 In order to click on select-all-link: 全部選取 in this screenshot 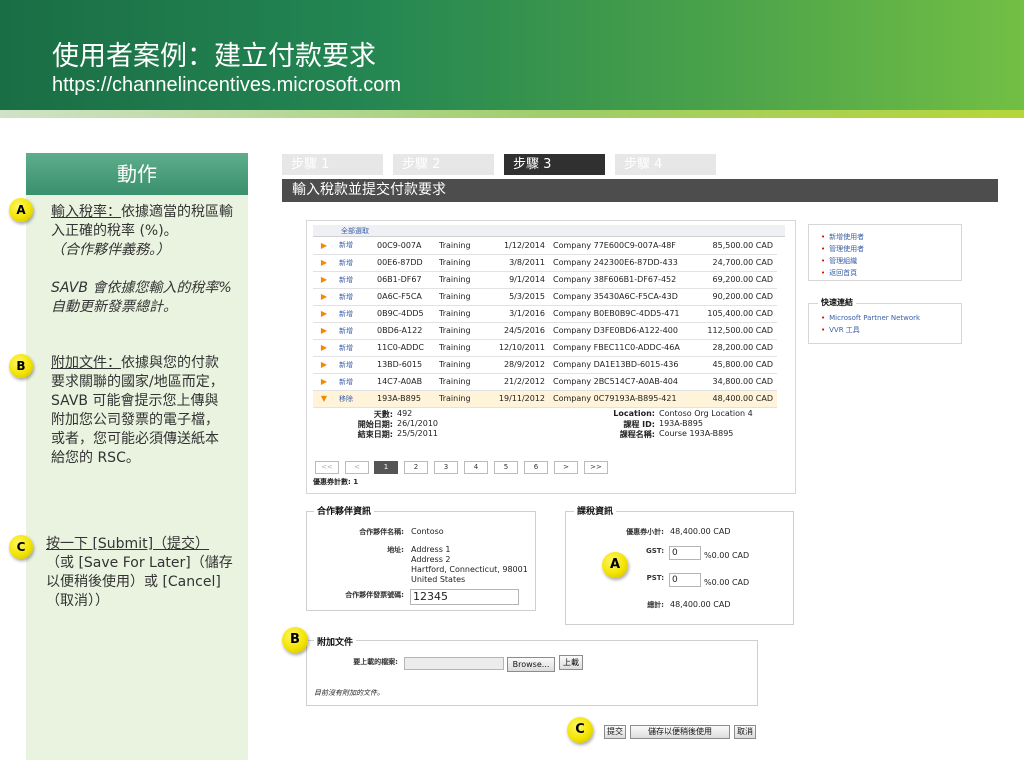, I will do `click(549, 231)`.